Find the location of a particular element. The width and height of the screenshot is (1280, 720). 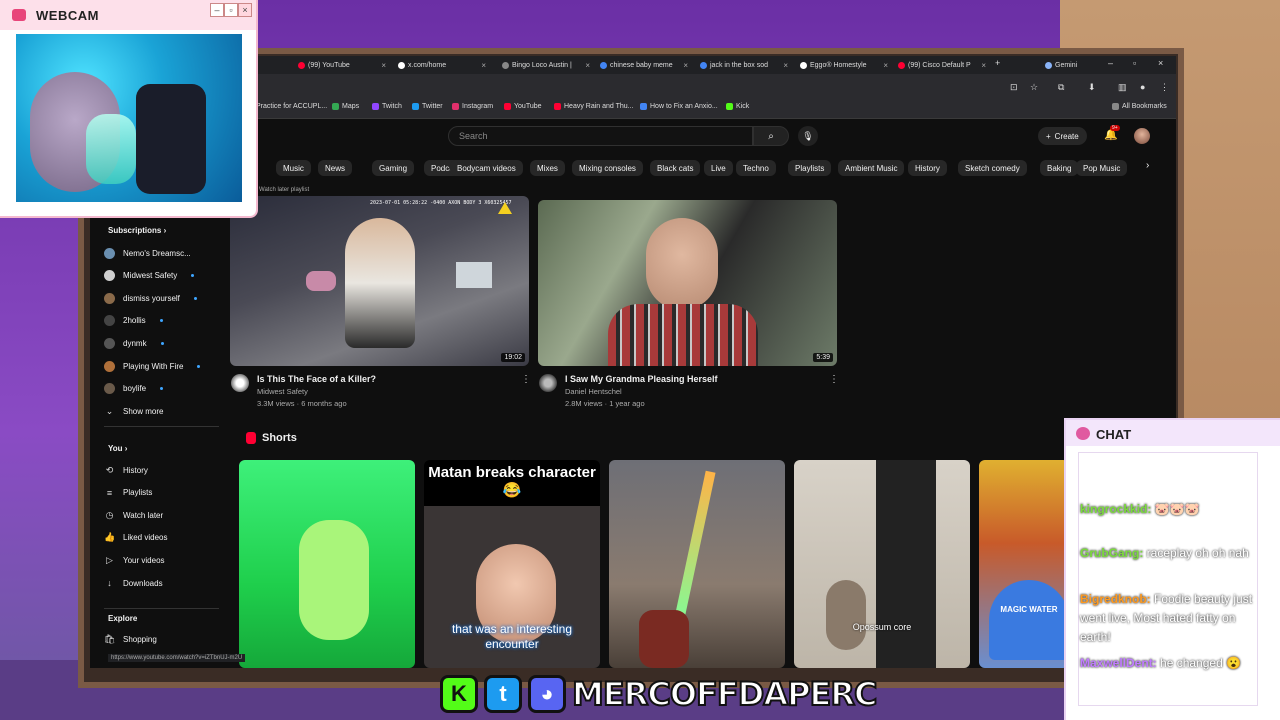

install-icon: ⊡ is located at coordinates (1014, 87).